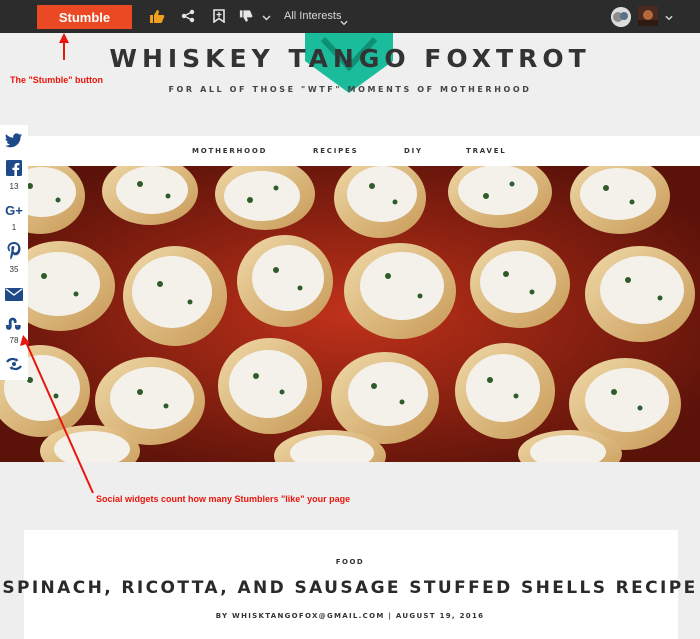  I want to click on article-category: FOOD, so click(350, 562).